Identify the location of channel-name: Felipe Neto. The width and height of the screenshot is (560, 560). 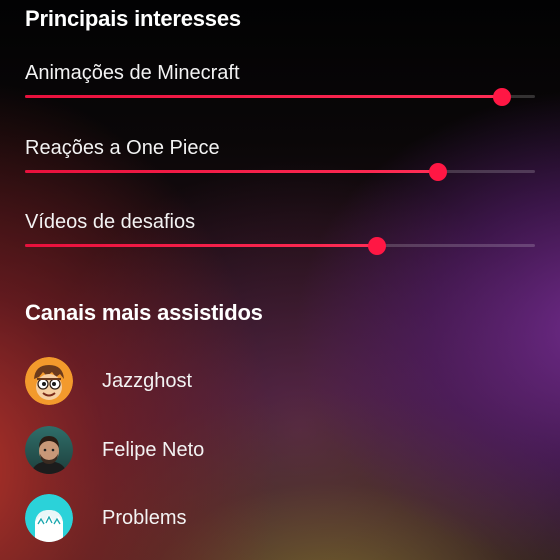
(153, 450).